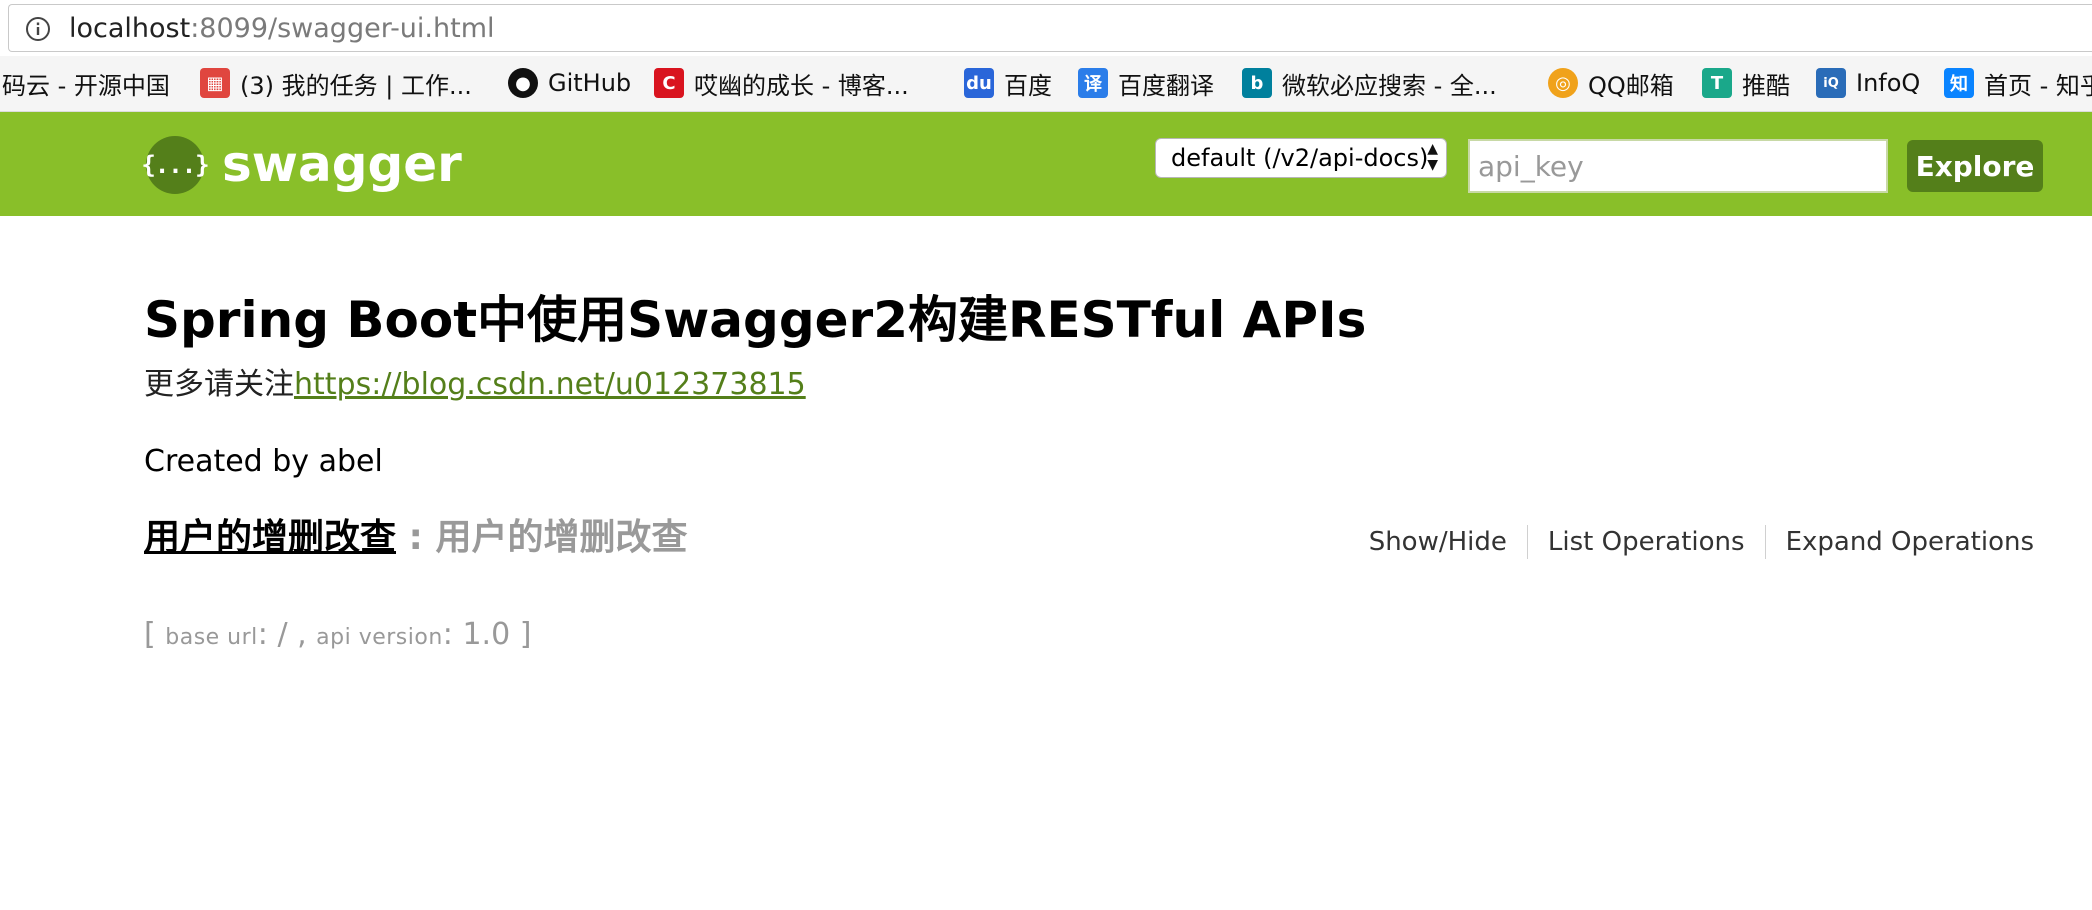 The width and height of the screenshot is (2092, 910). What do you see at coordinates (1050, 28) in the screenshot?
I see `url-field: localhost:8099/swagger-ui.html` at bounding box center [1050, 28].